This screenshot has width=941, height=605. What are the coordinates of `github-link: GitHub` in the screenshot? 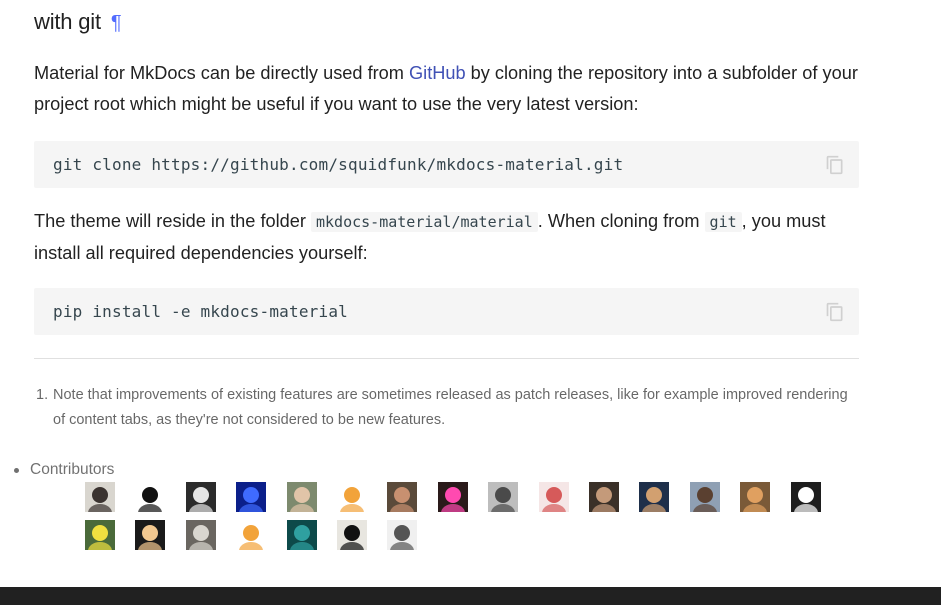 It's located at (437, 73).